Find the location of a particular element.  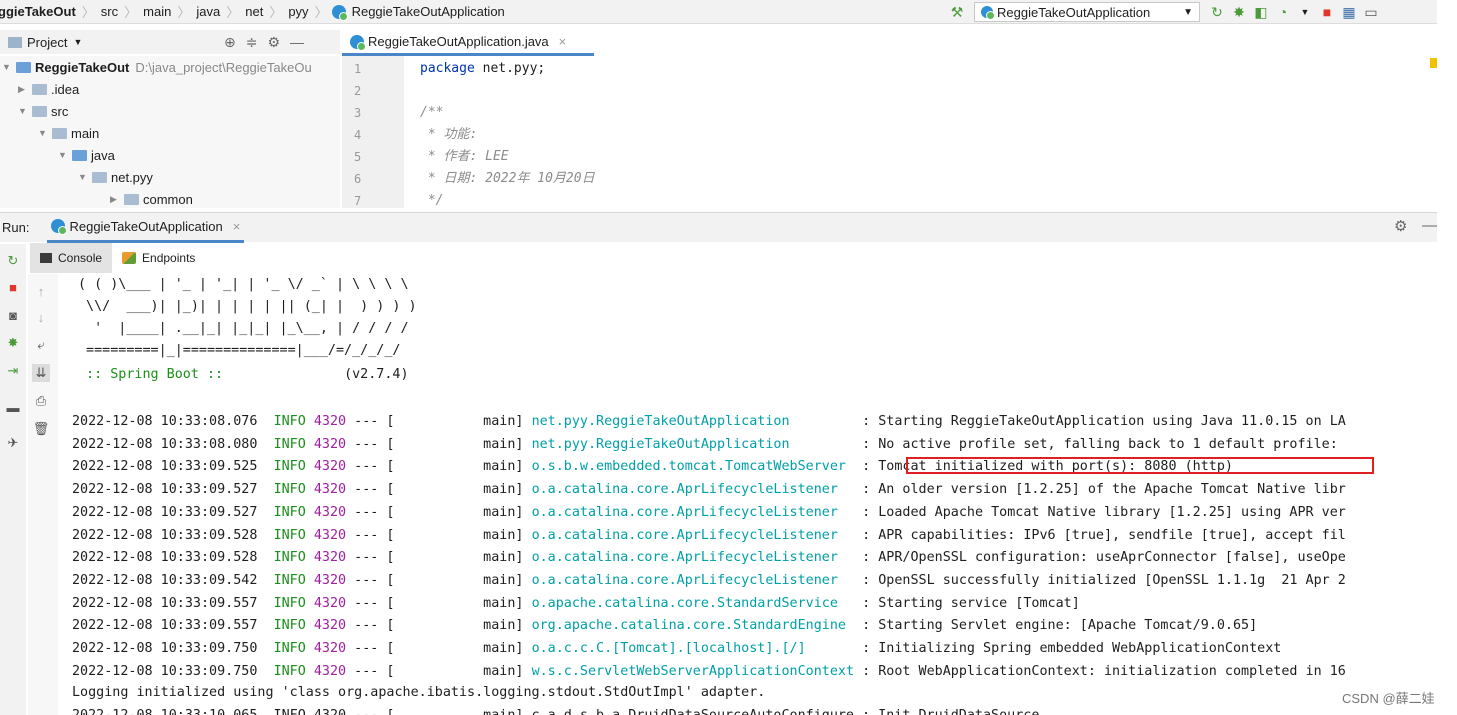

arrow-down-icon: ↓ is located at coordinates (41, 317).